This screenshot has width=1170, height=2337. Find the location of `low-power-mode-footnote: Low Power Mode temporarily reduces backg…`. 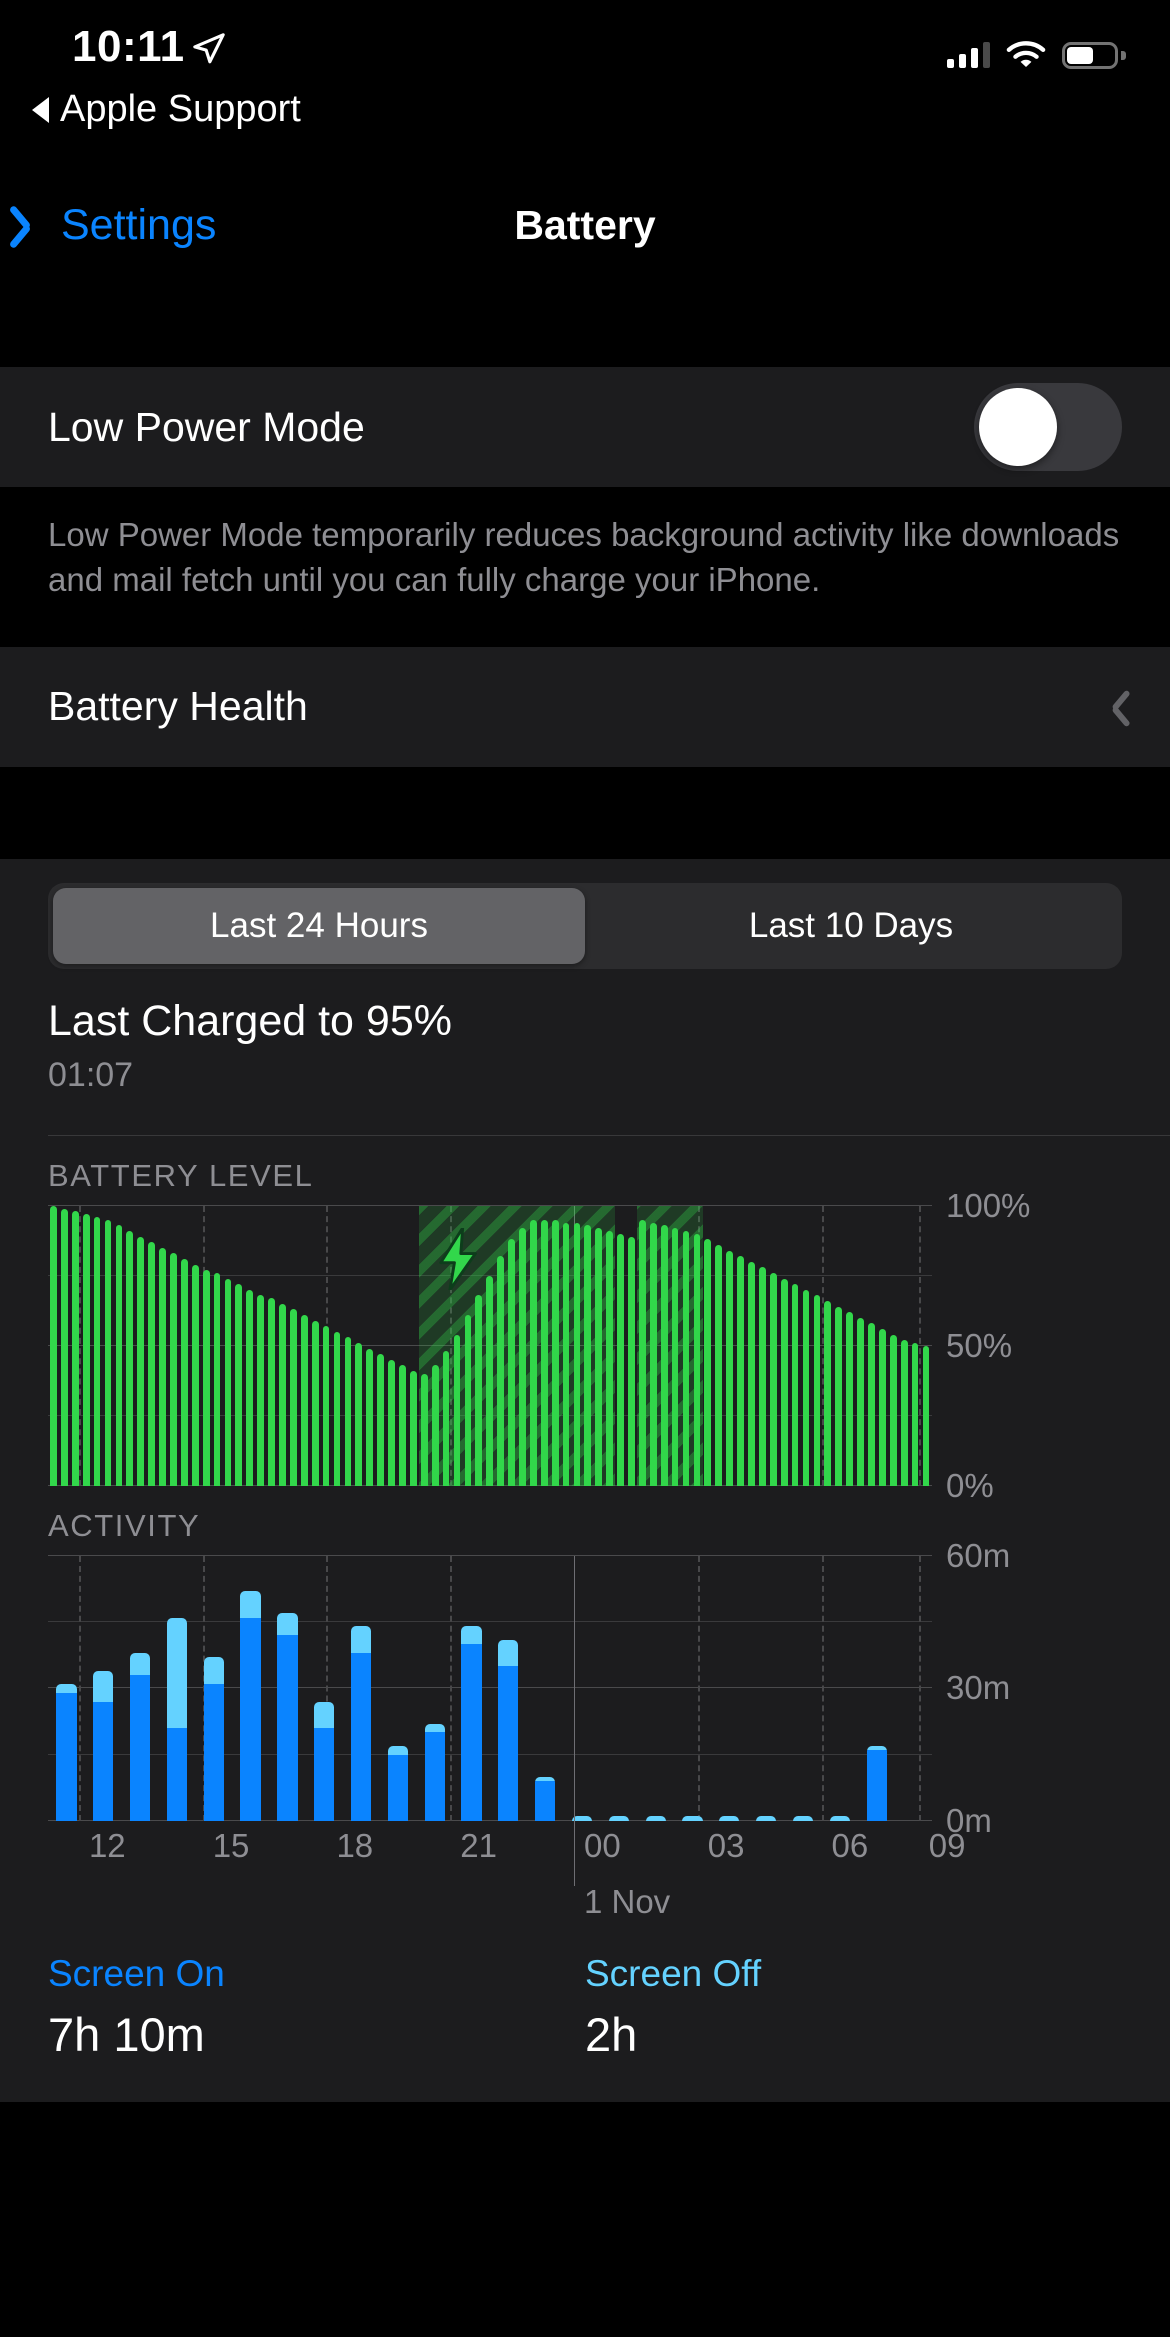

low-power-mode-footnote: Low Power Mode temporarily reduces backg… is located at coordinates (585, 567).